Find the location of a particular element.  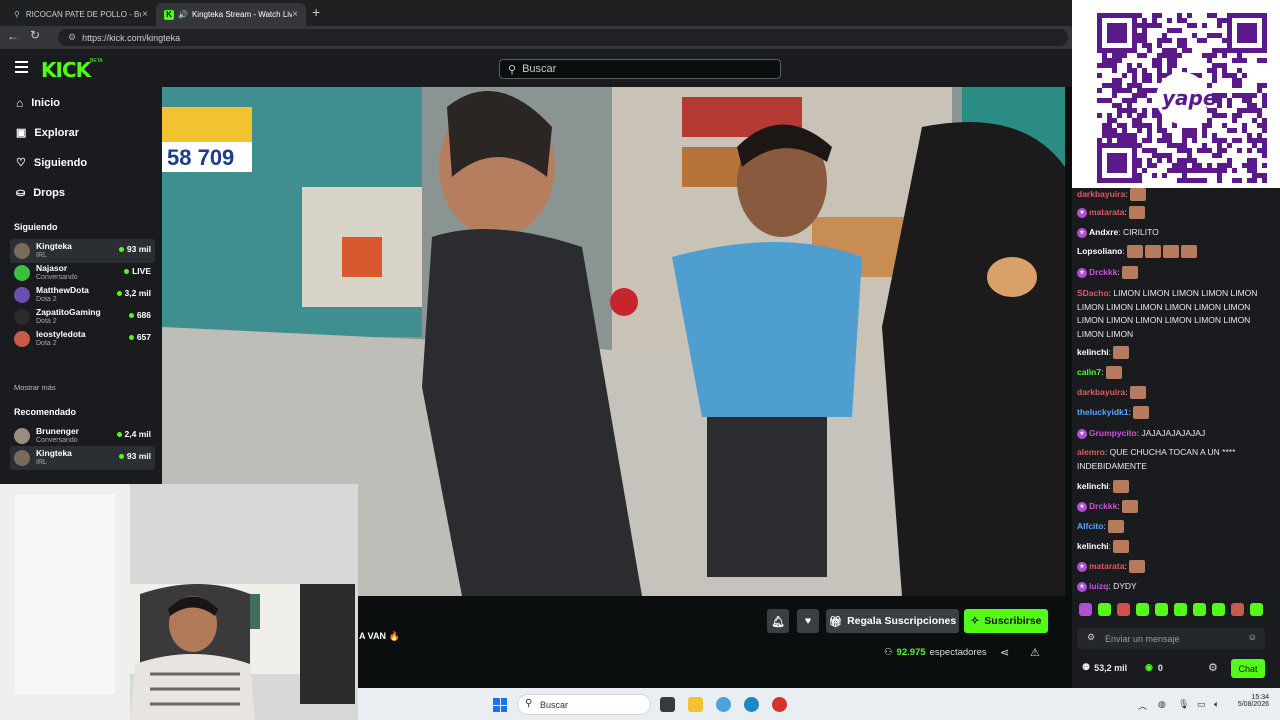

chat-username: Lopsoliano is located at coordinates (1099, 251).